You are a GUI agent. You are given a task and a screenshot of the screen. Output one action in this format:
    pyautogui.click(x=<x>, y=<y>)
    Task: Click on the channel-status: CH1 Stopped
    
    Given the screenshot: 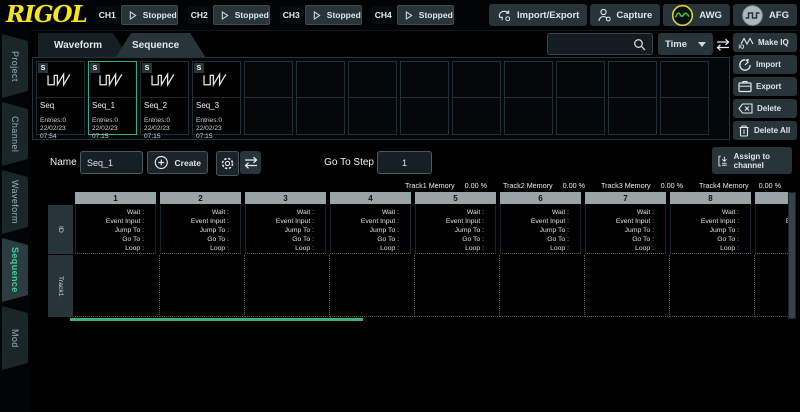 What is the action you would take?
    pyautogui.click(x=136, y=15)
    